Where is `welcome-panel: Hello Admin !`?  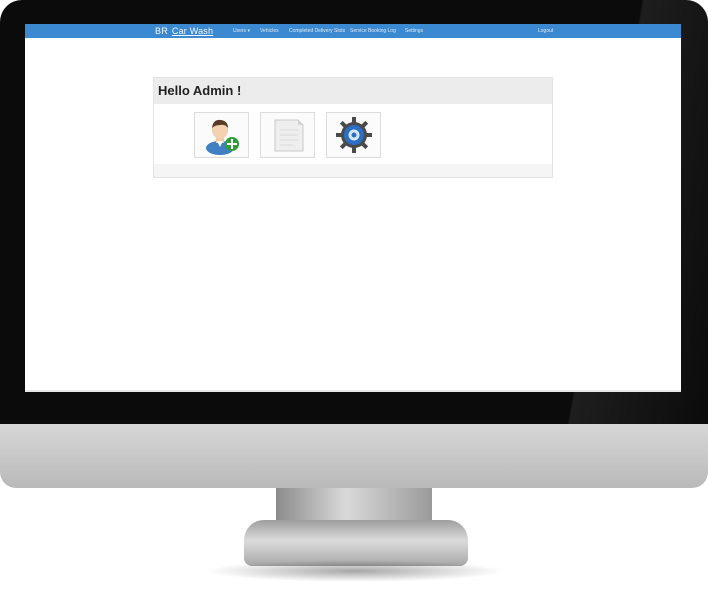 welcome-panel: Hello Admin ! is located at coordinates (353, 127).